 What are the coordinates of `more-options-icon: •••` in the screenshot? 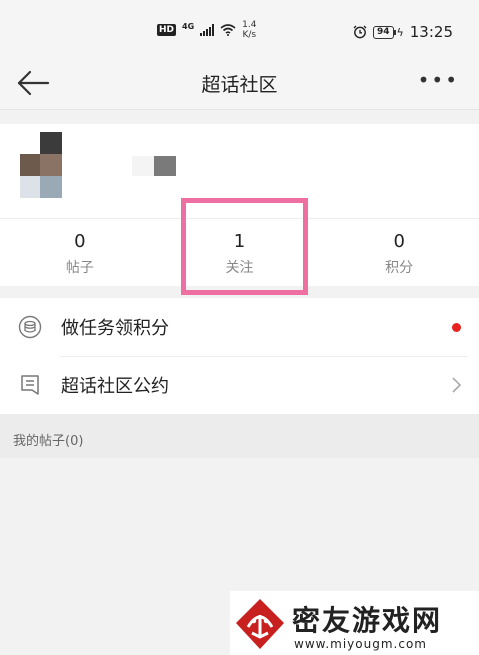 It's located at (438, 80).